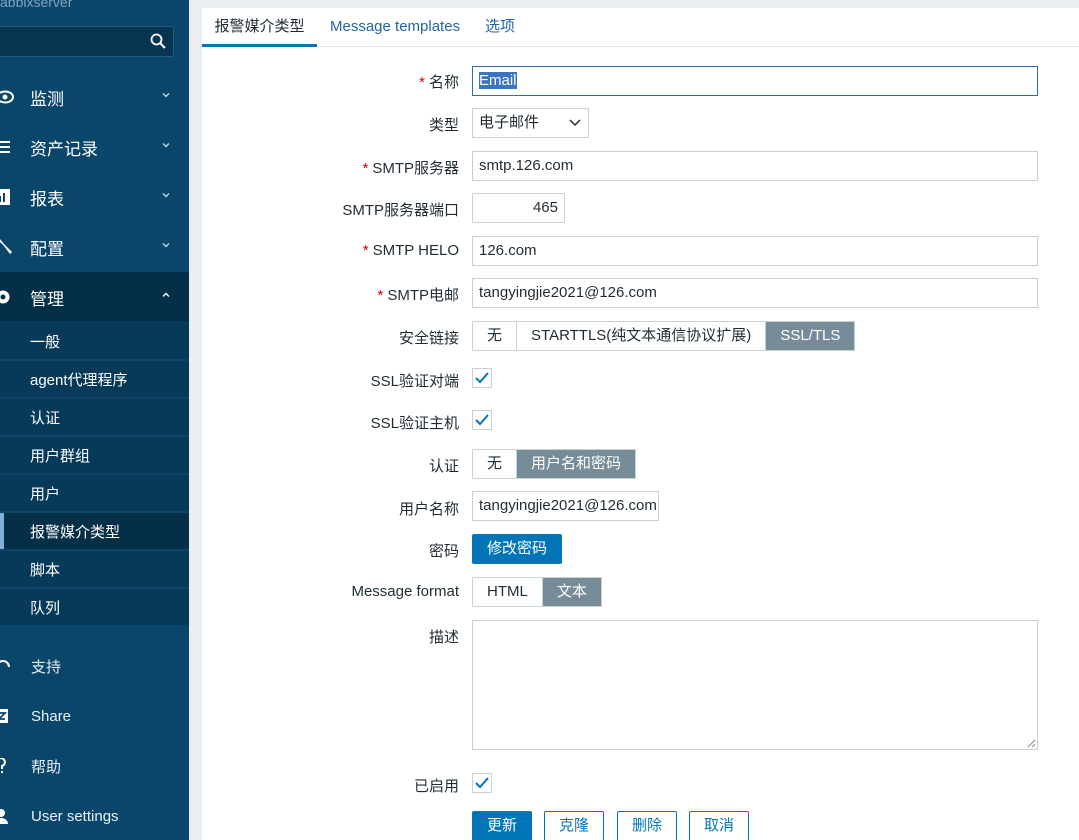  Describe the element at coordinates (571, 592) in the screenshot. I see `format-text-option: 文本` at that location.